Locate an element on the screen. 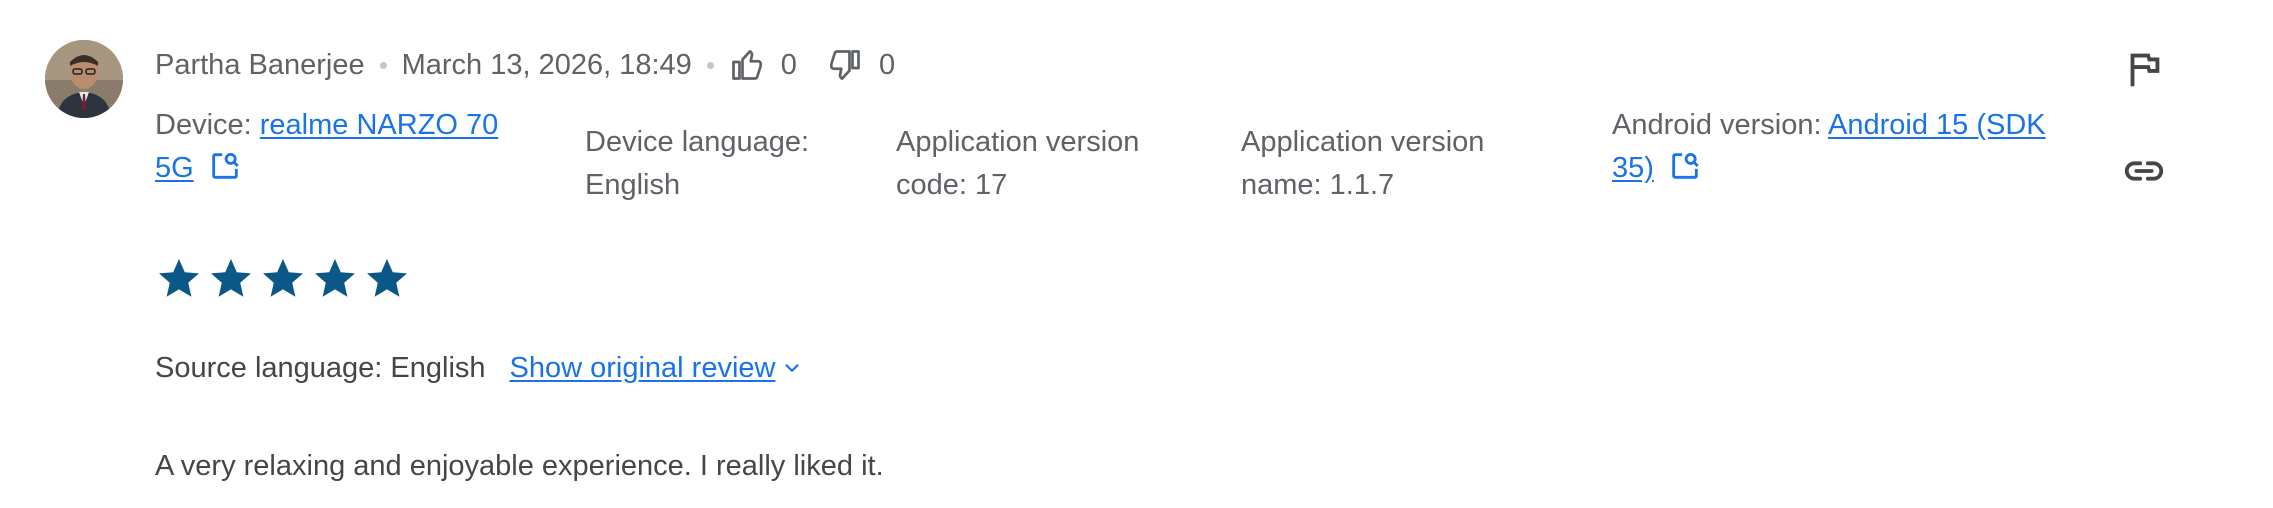 The image size is (2273, 508). author-name: Partha Banerjee is located at coordinates (260, 64).